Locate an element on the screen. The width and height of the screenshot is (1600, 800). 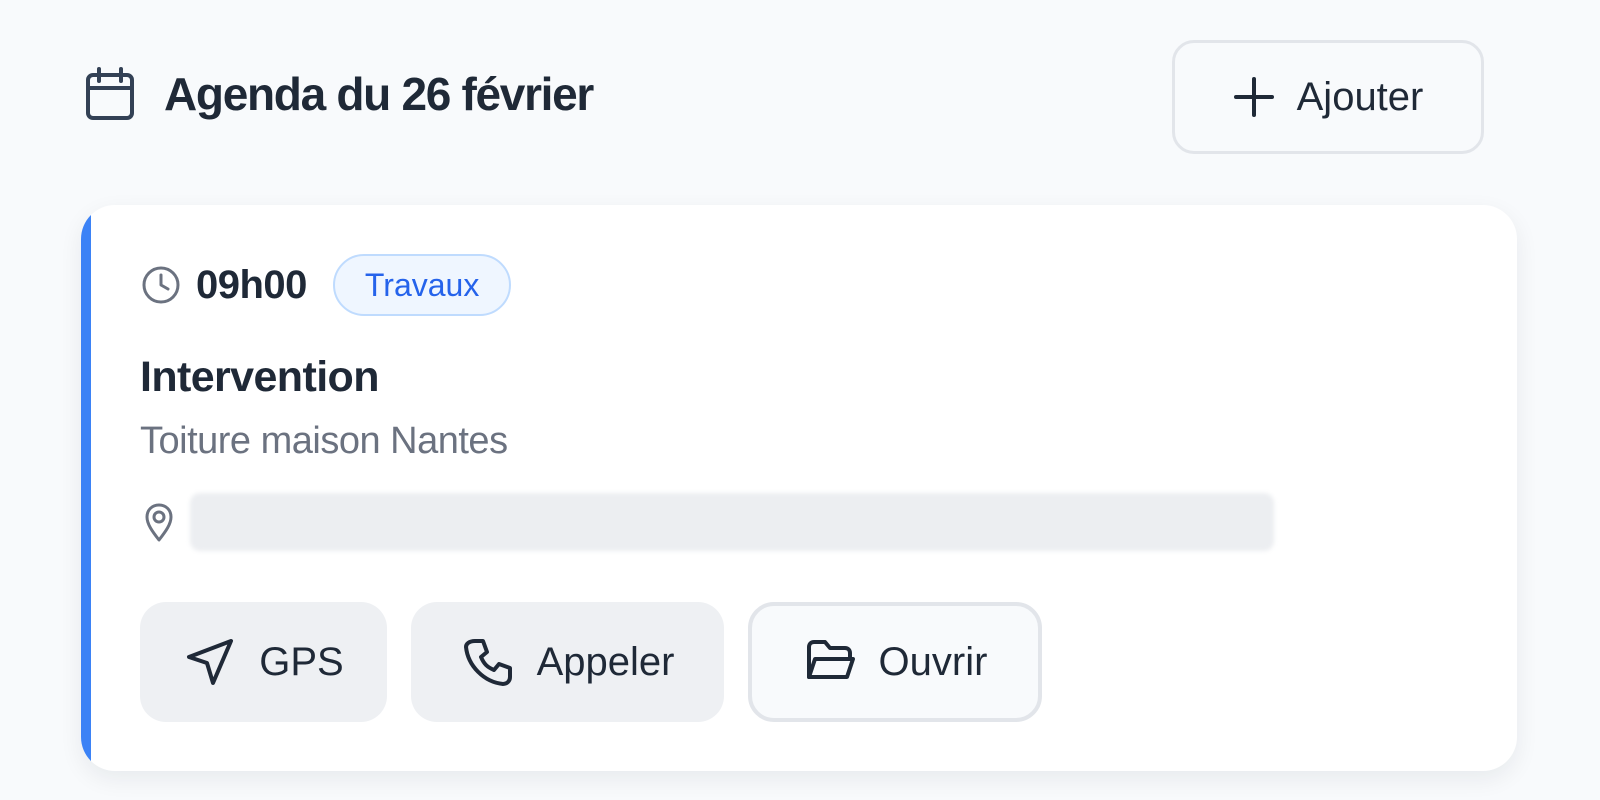
gps-button: GPS is located at coordinates (263, 662).